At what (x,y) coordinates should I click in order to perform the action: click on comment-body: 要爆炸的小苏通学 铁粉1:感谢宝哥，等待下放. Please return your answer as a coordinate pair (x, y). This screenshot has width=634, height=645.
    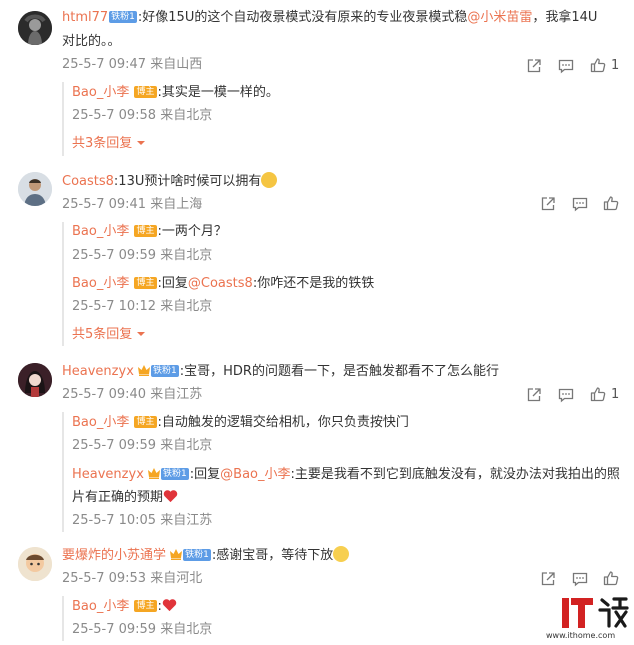
    Looking at the image, I should click on (206, 556).